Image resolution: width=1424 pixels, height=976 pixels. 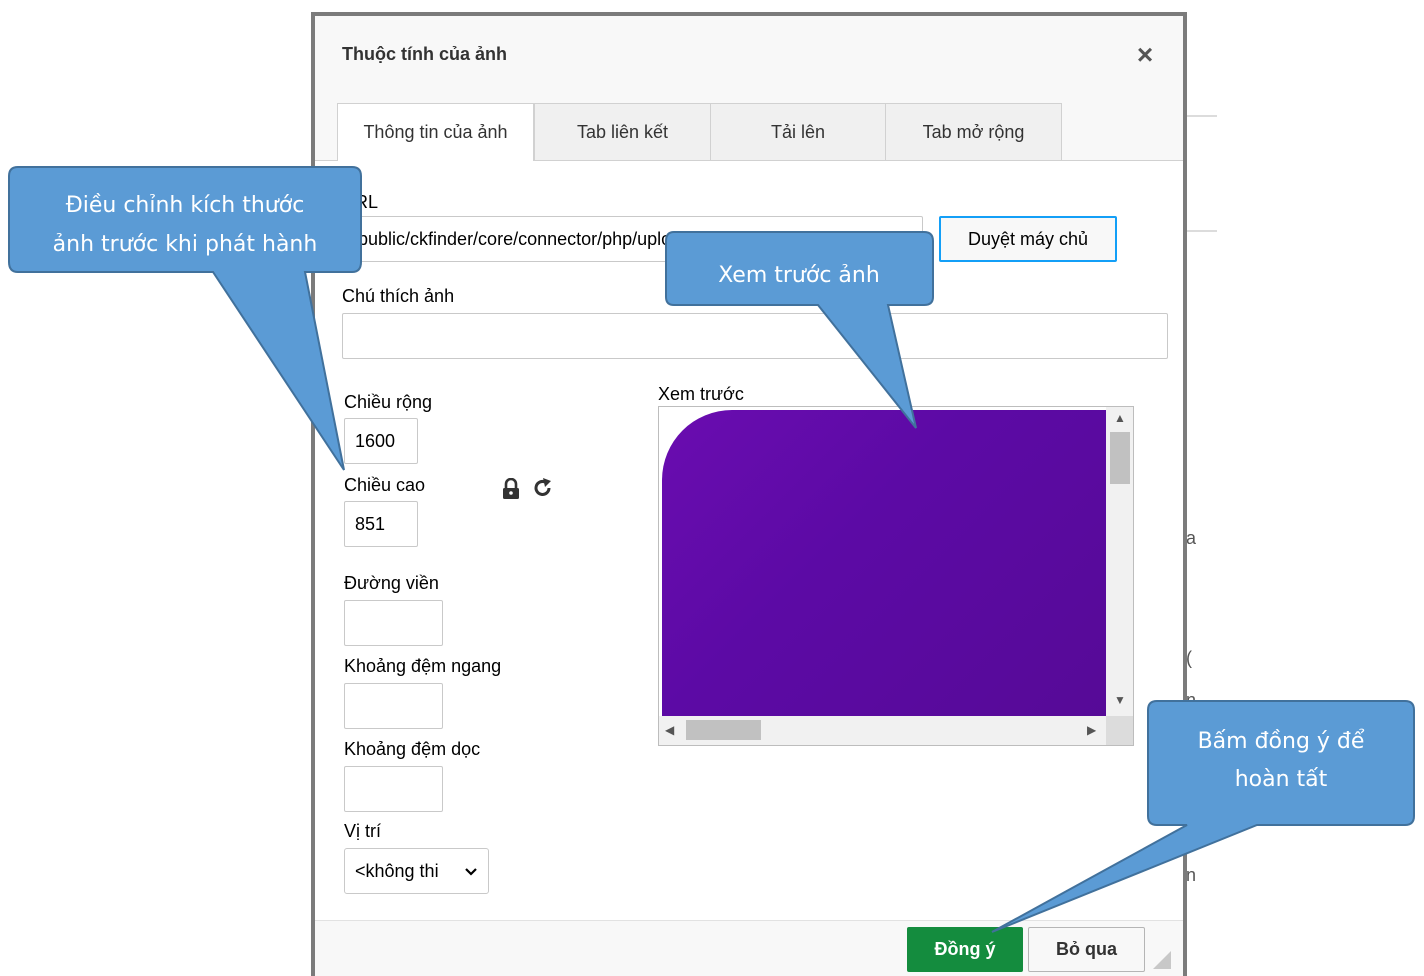 I want to click on chevron-down-icon, so click(x=471, y=872).